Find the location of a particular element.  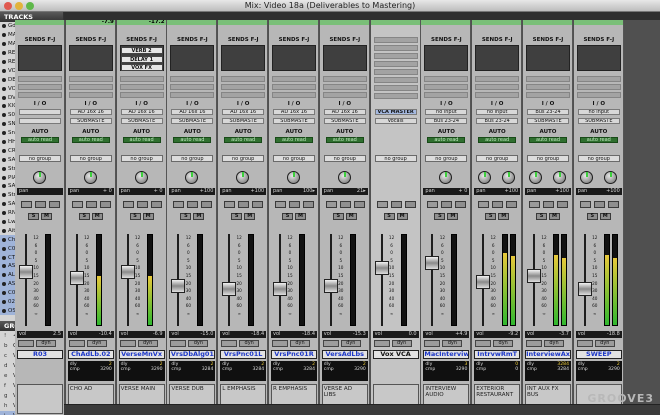

track-name-button: VrsPnc01L is located at coordinates (243, 354).